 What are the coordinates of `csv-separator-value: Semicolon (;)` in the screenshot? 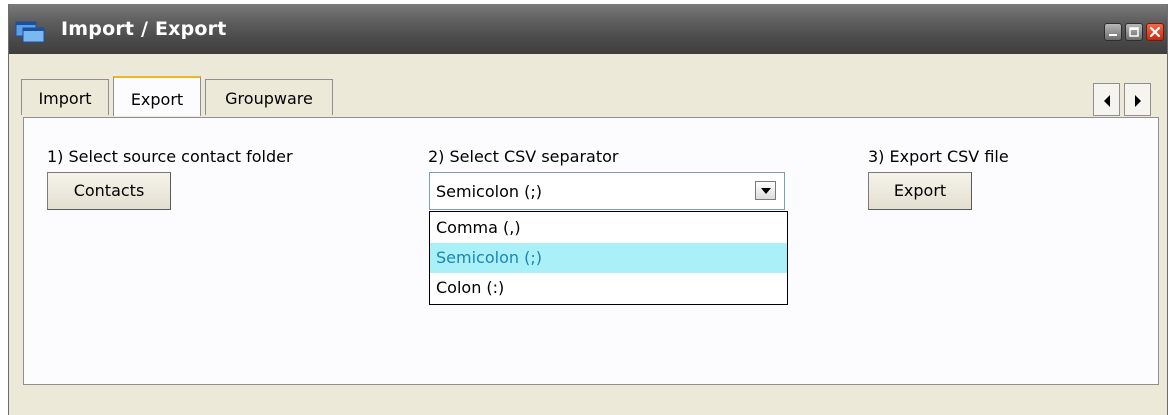 It's located at (489, 191).